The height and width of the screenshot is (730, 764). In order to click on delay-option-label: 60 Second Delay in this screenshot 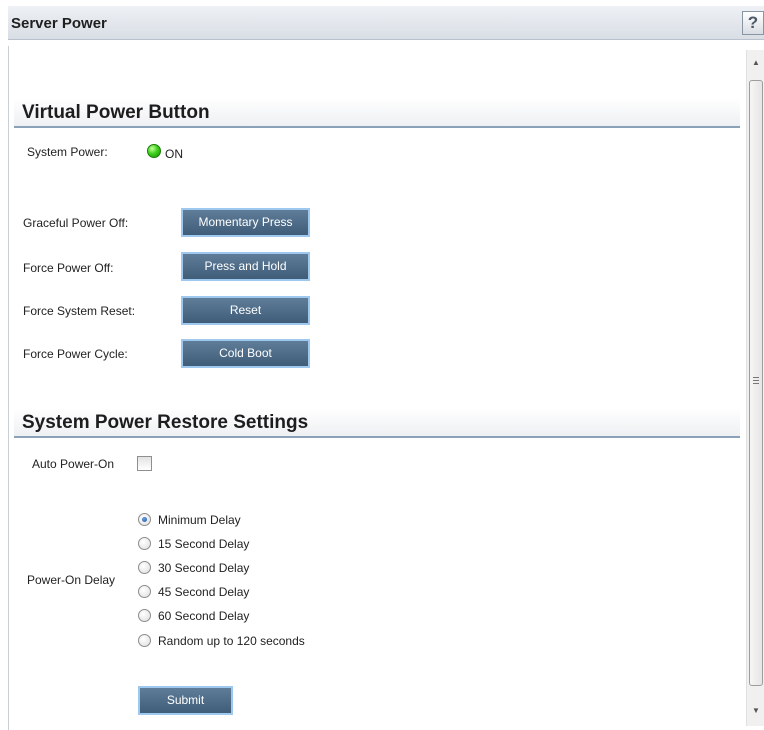, I will do `click(204, 616)`.